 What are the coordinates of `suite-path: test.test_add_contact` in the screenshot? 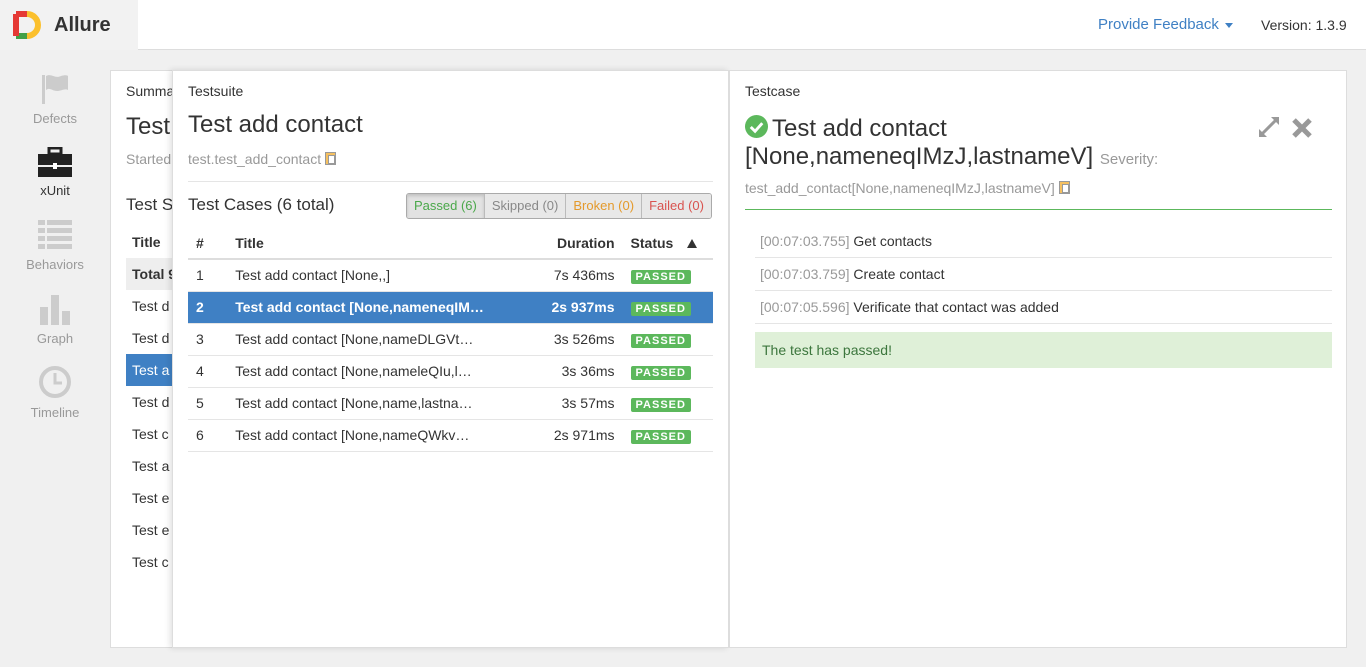 It's located at (262, 159).